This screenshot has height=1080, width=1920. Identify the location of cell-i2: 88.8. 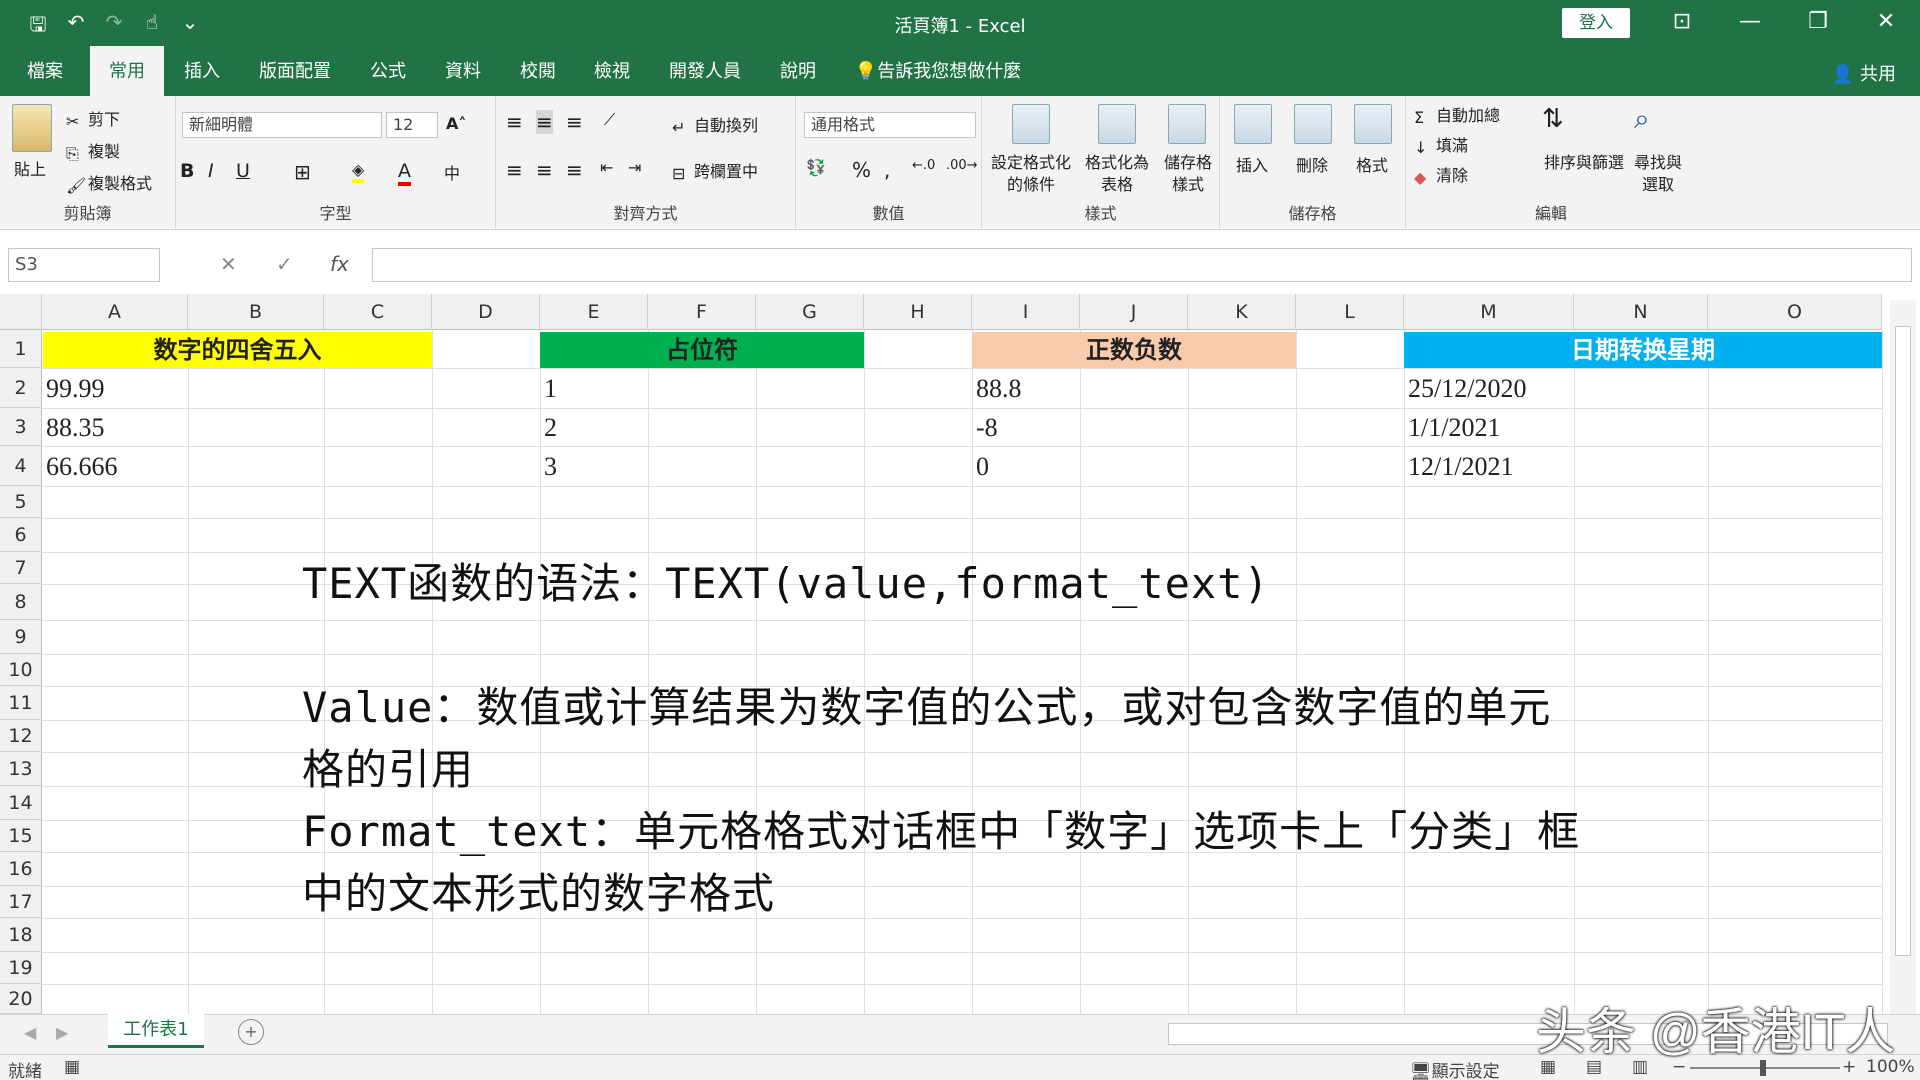
(999, 389).